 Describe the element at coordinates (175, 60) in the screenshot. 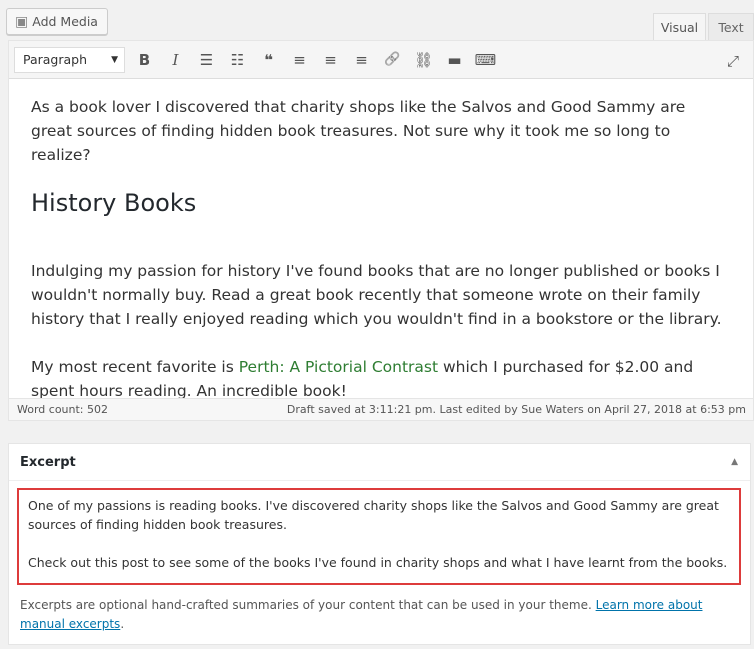

I see `italic-icon: I` at that location.